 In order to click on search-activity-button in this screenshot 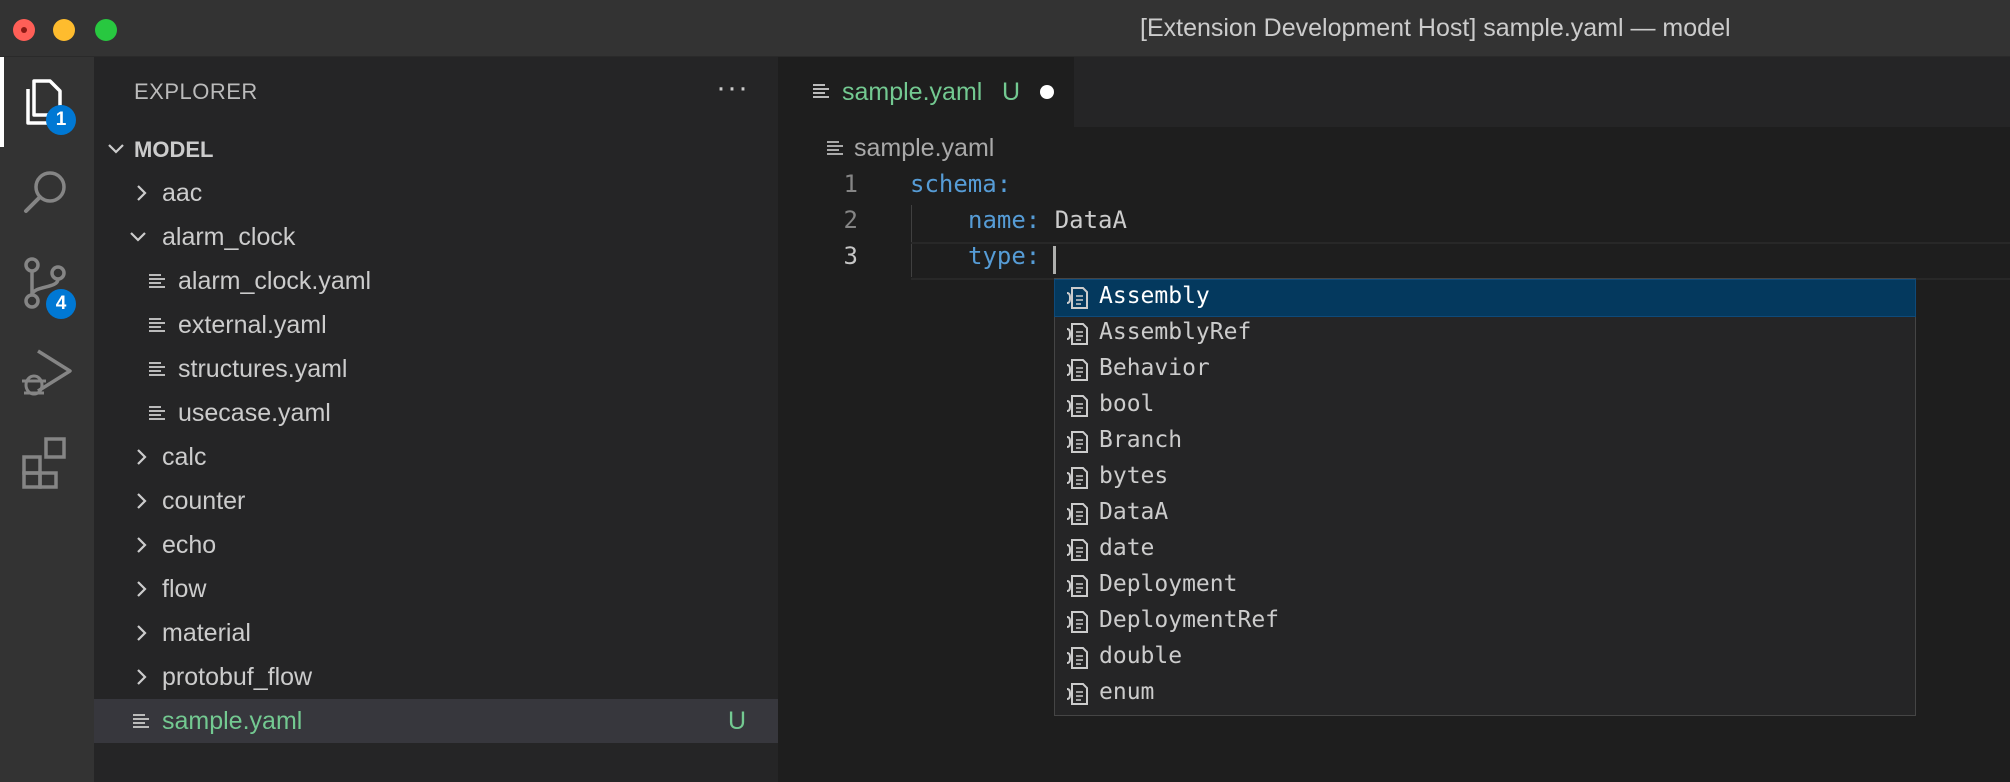, I will do `click(47, 192)`.